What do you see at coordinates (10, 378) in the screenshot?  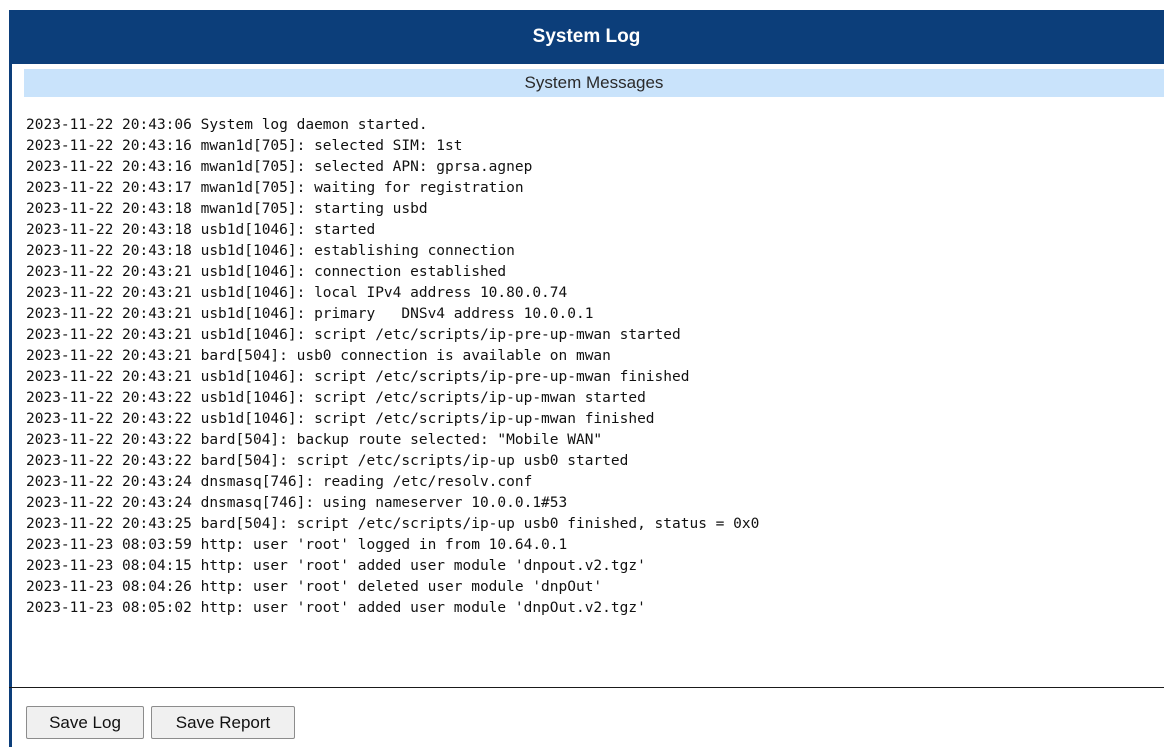 I see `left-border` at bounding box center [10, 378].